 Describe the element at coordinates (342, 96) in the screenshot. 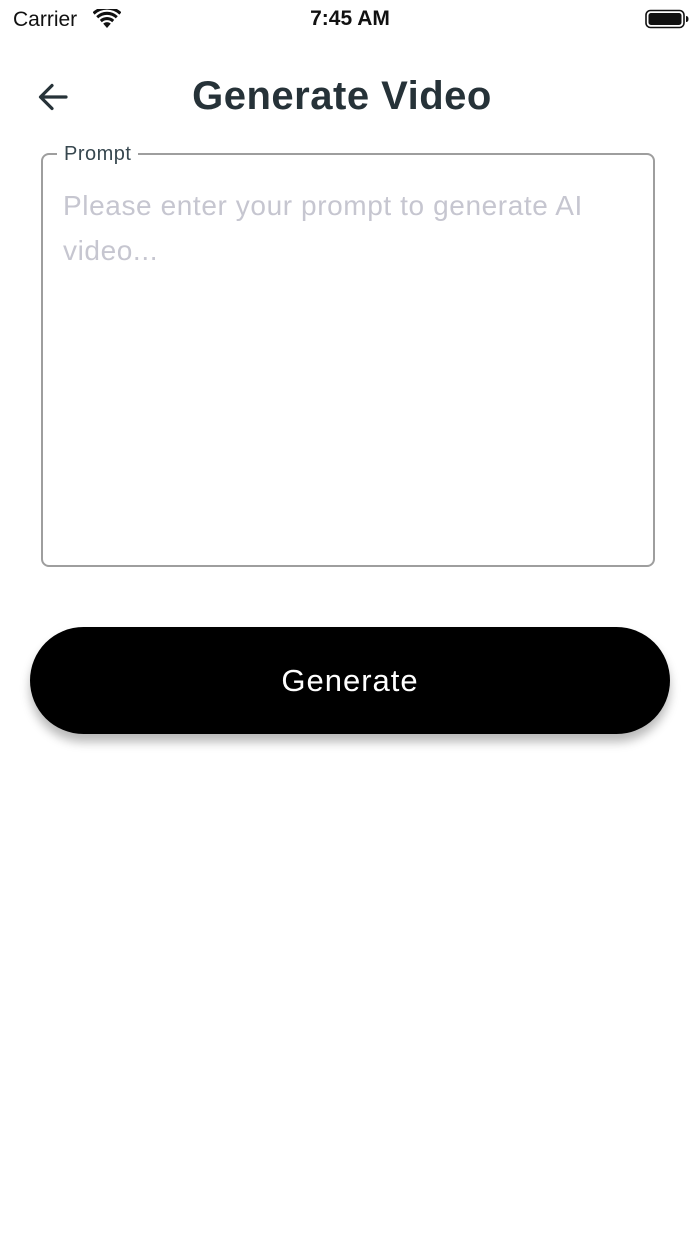

I see `page-title: Generate Video` at that location.